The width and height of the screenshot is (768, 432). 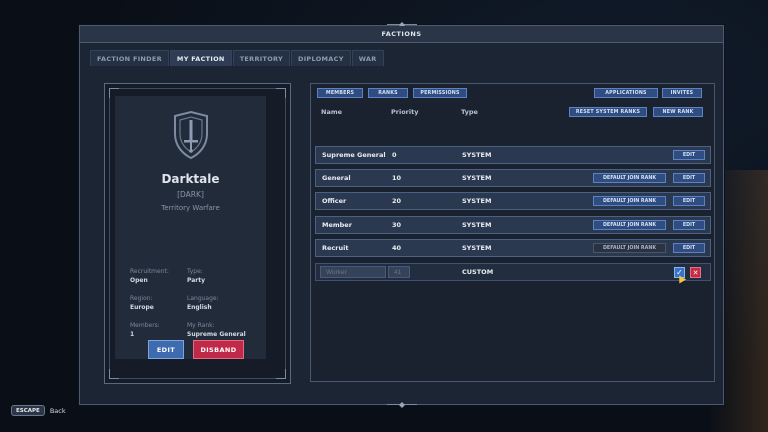 What do you see at coordinates (608, 112) in the screenshot?
I see `reset-system-ranks-button: RESET SYSTEM RANKS` at bounding box center [608, 112].